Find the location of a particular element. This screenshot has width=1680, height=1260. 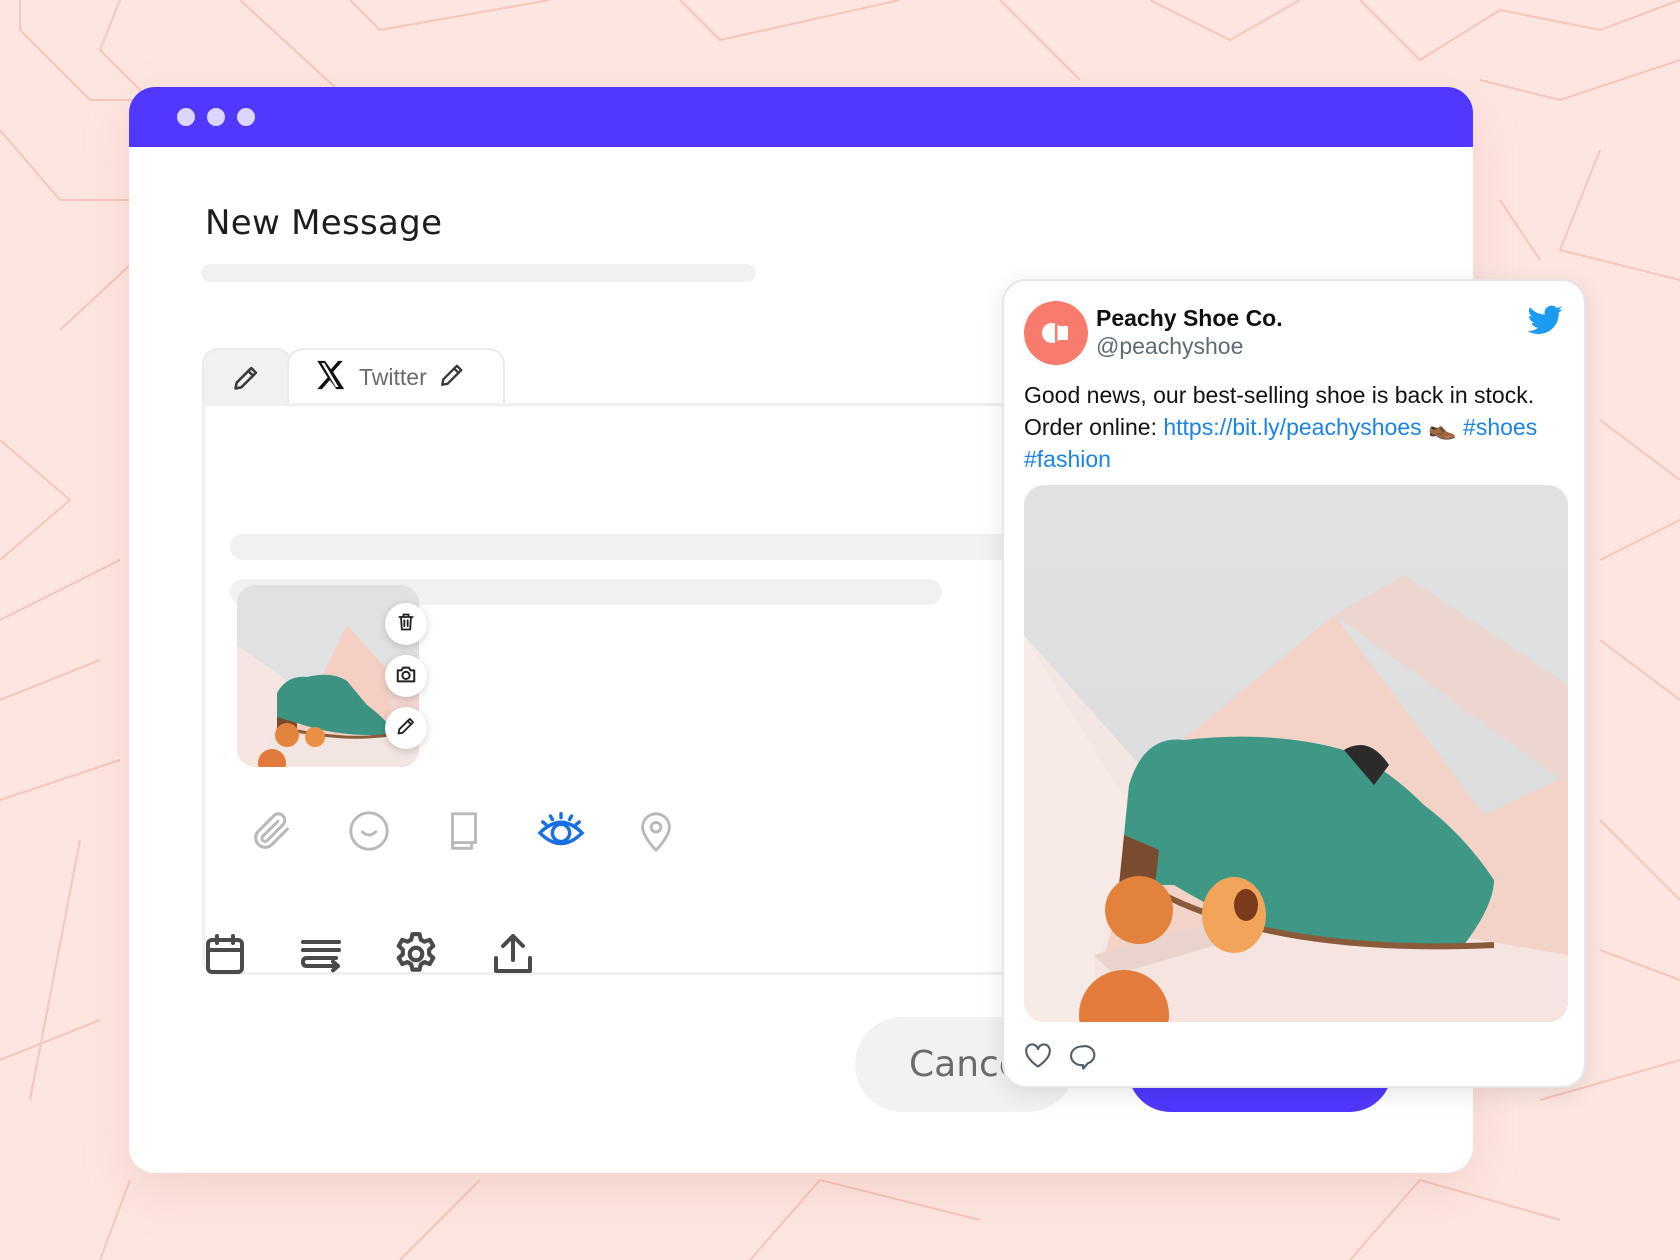

schedule-button is located at coordinates (225, 956).